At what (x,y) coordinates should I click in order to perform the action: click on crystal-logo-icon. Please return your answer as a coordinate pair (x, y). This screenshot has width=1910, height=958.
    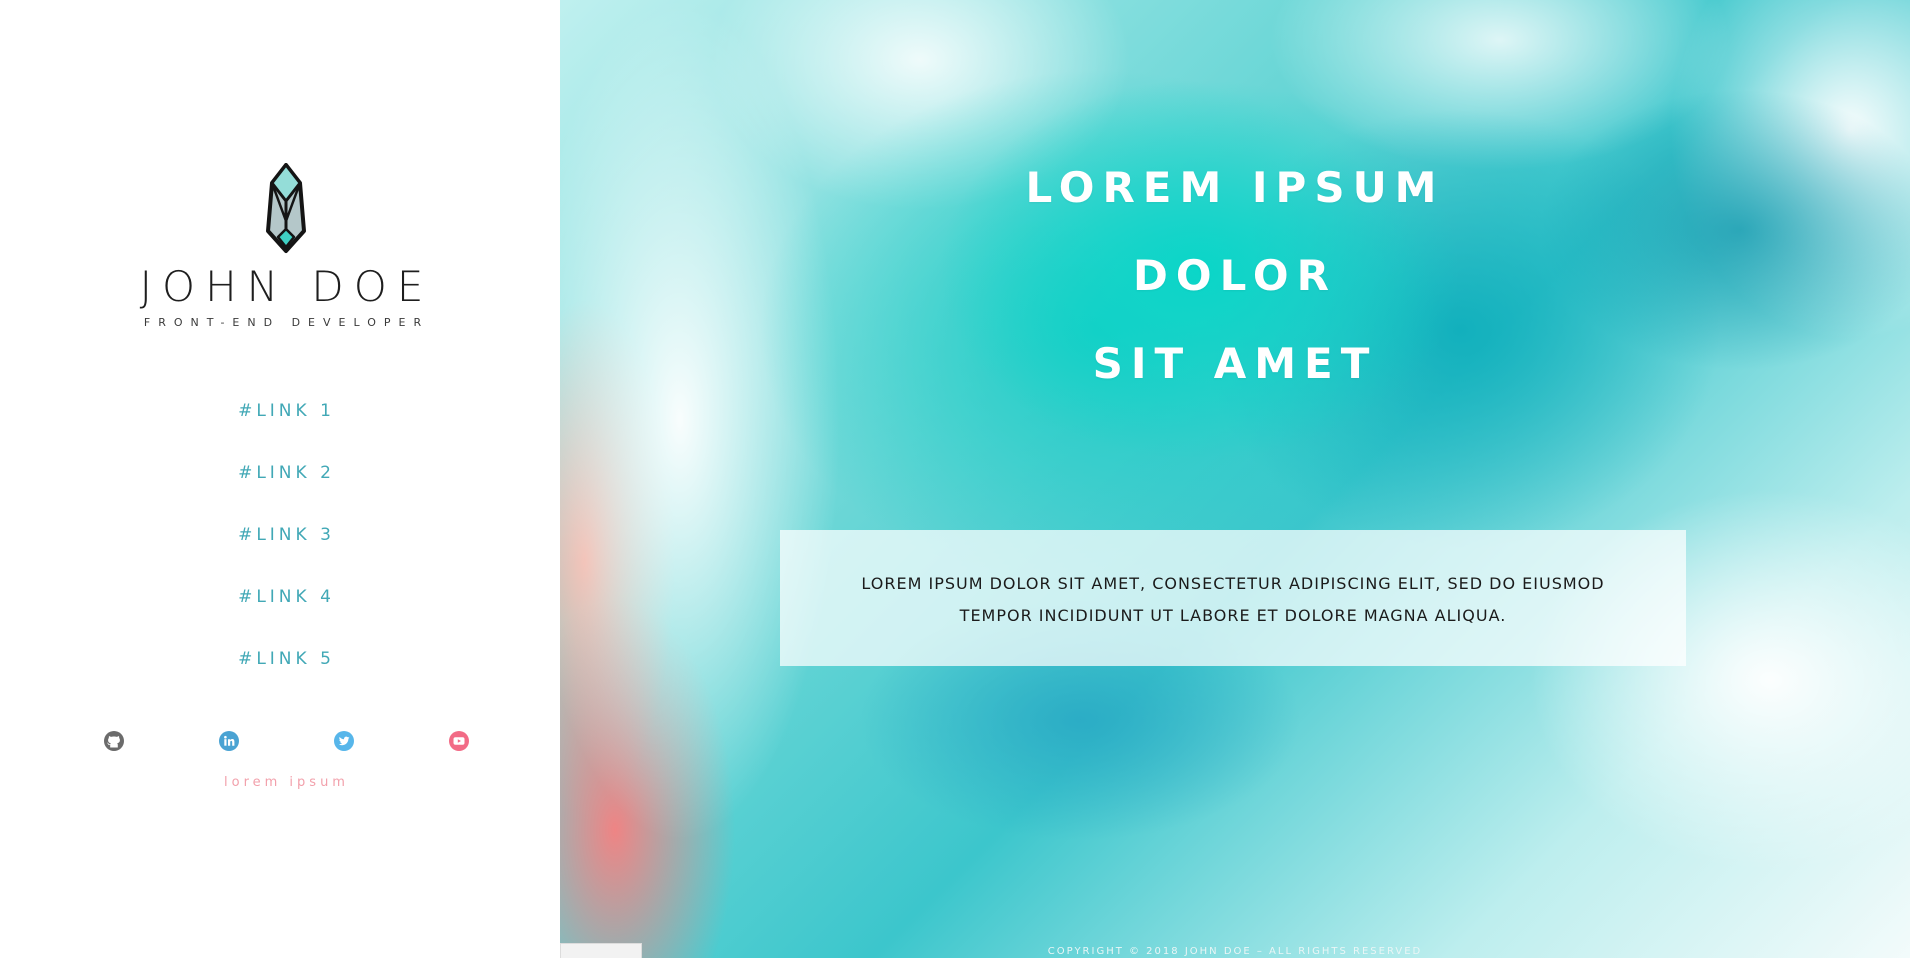
    Looking at the image, I should click on (286, 209).